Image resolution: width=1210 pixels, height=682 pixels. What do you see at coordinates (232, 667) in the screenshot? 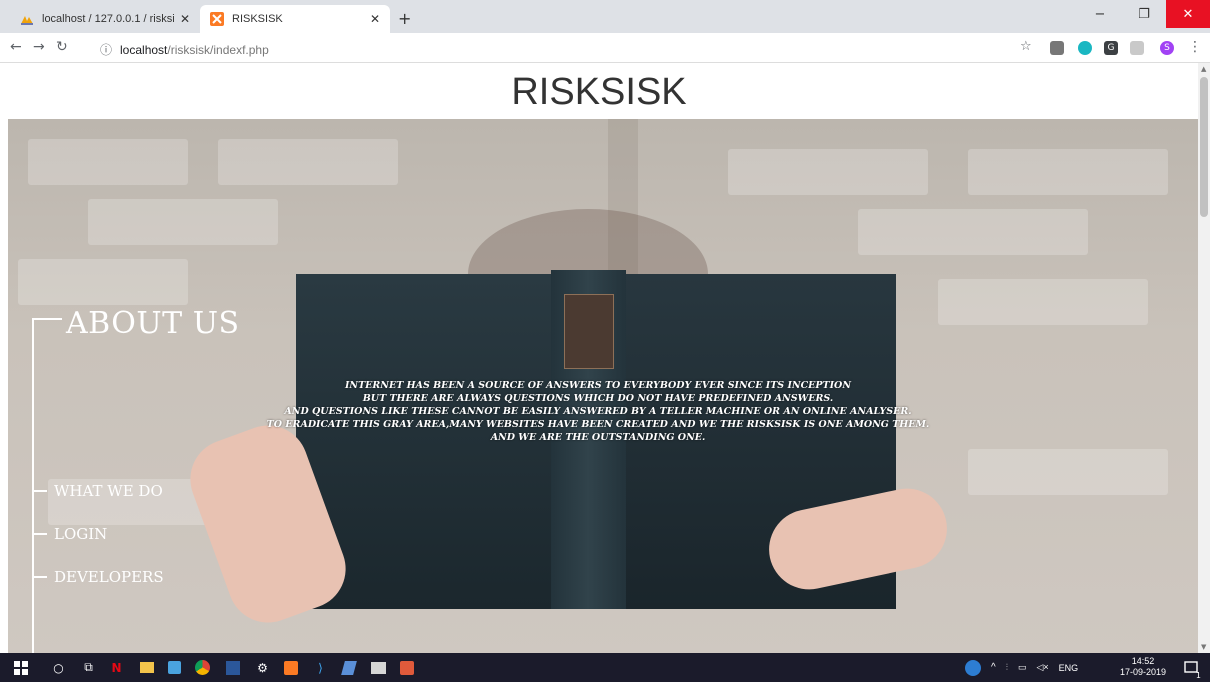
I see `word-icon` at bounding box center [232, 667].